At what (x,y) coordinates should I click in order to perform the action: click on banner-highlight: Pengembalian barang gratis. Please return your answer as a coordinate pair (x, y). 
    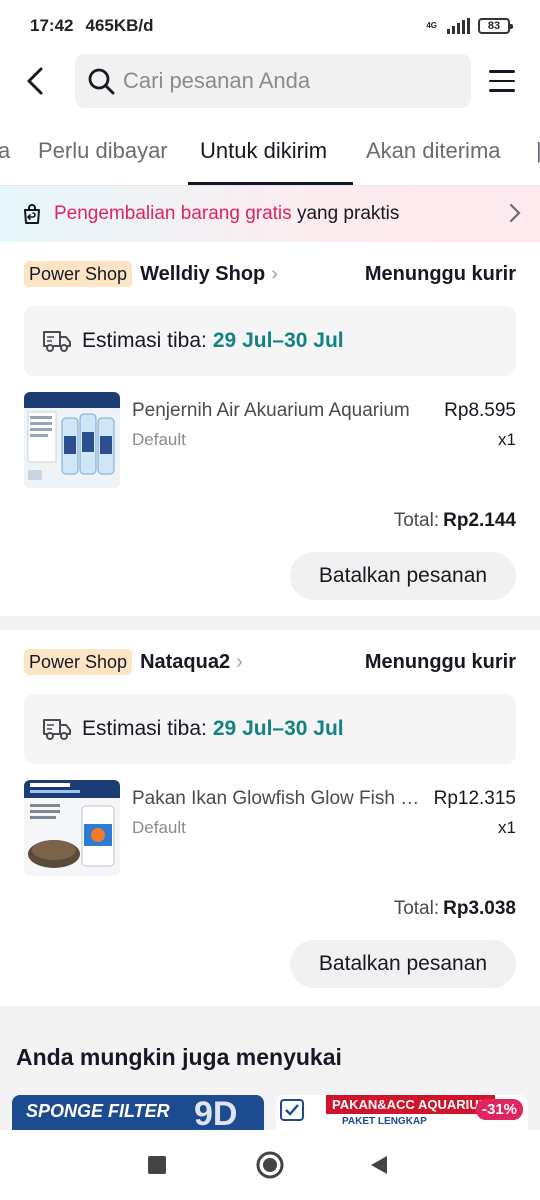
    Looking at the image, I should click on (173, 213).